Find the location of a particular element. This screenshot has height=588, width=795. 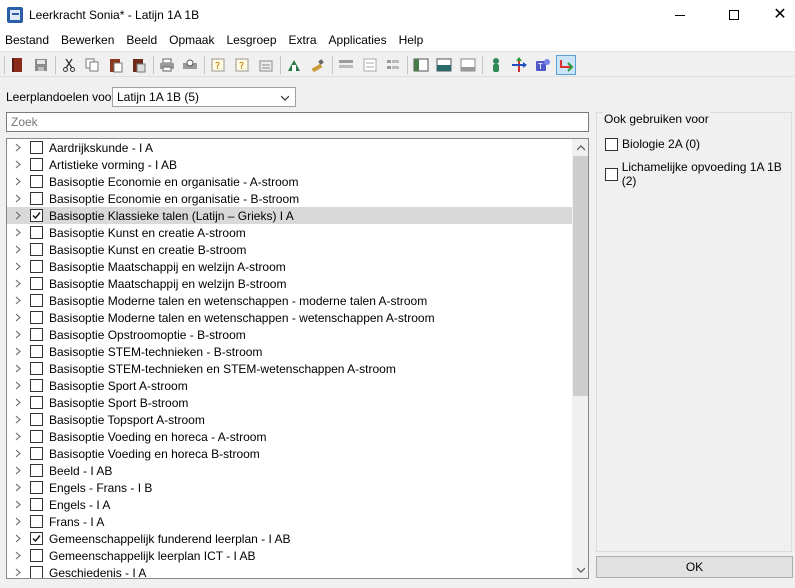

lesgroep-dropdown: Latijn 1A 1B (5) is located at coordinates (204, 97).